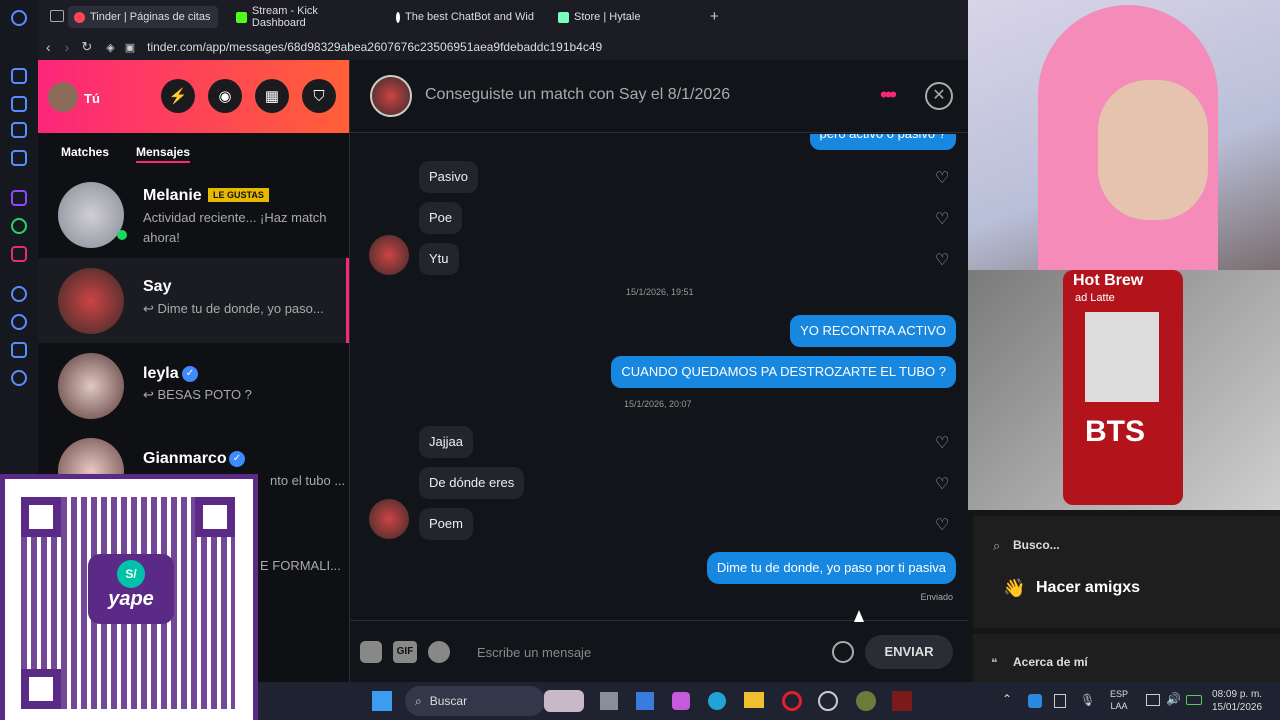 The width and height of the screenshot is (1280, 720). What do you see at coordinates (439, 652) in the screenshot?
I see `spotify-icon` at bounding box center [439, 652].